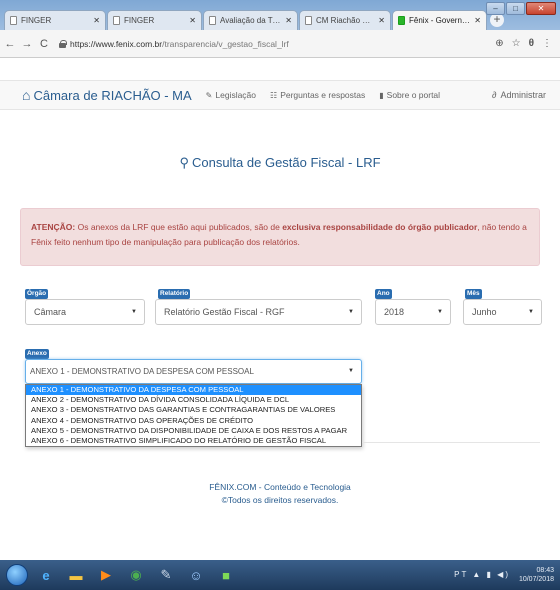  What do you see at coordinates (53, 227) in the screenshot?
I see `alert-prefix: ATENÇÃO:` at bounding box center [53, 227].